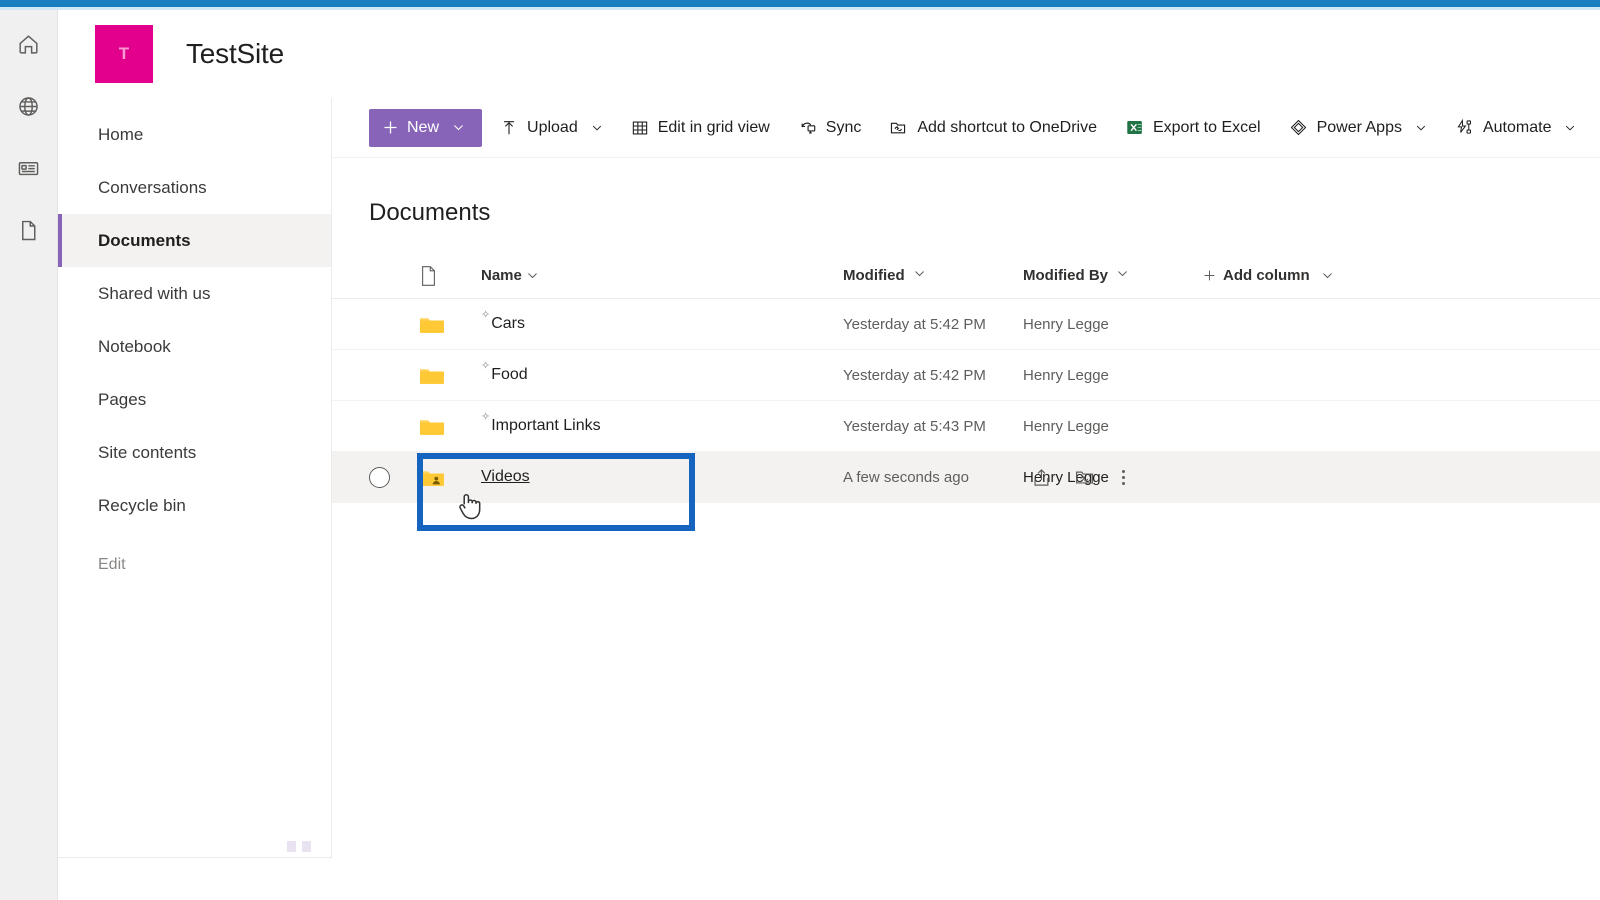 The width and height of the screenshot is (1600, 900). Describe the element at coordinates (1123, 477) in the screenshot. I see `more-options-icon` at that location.